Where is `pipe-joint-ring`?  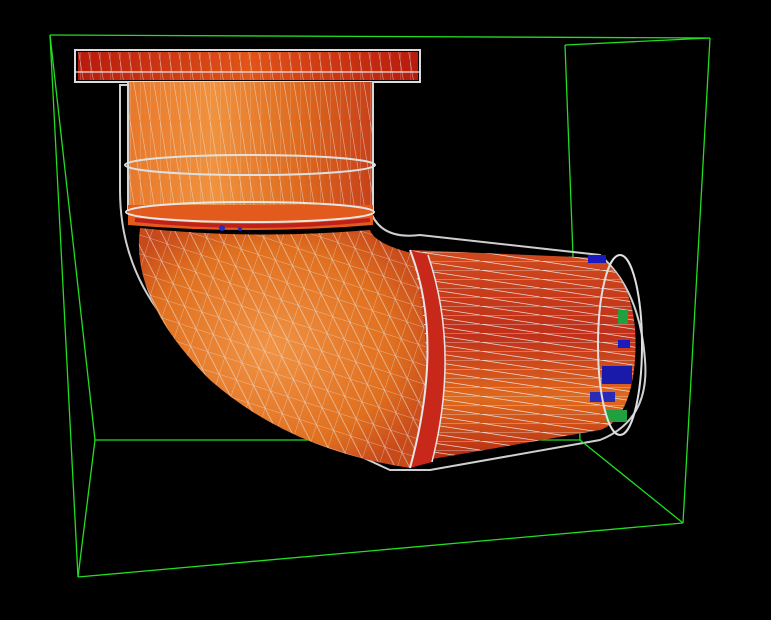
pipe-joint-ring is located at coordinates (250, 216).